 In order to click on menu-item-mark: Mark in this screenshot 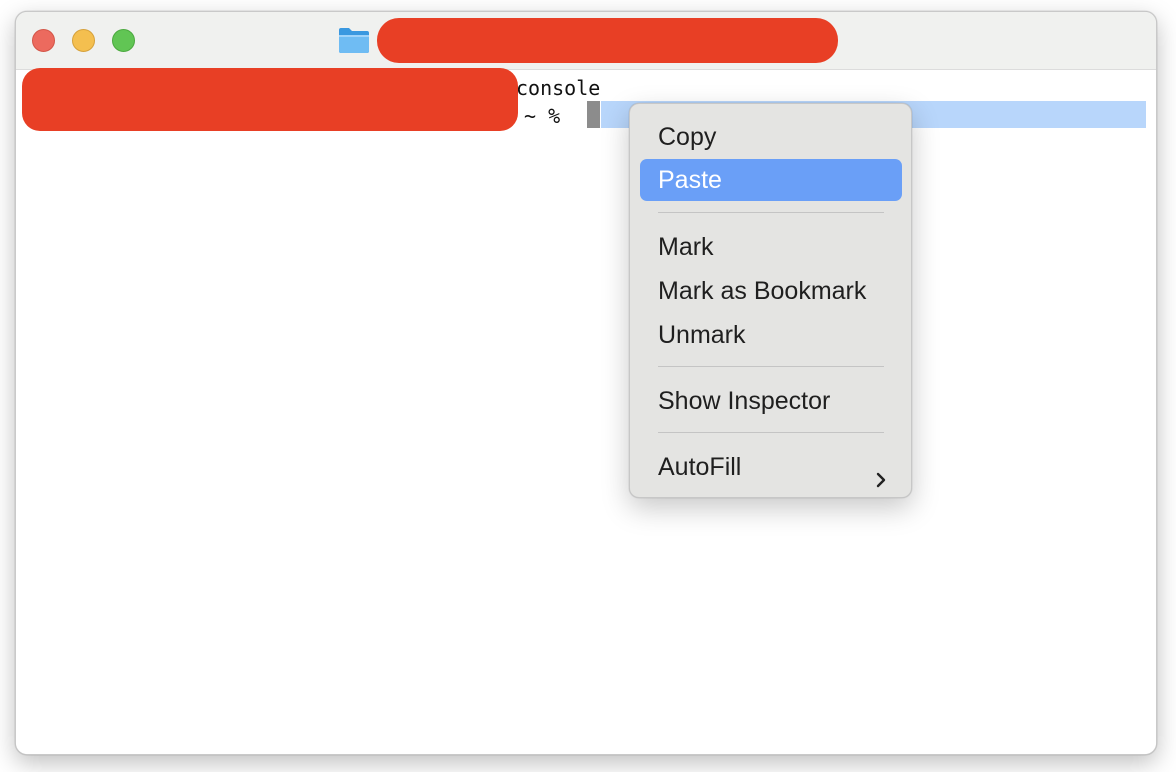, I will do `click(771, 247)`.